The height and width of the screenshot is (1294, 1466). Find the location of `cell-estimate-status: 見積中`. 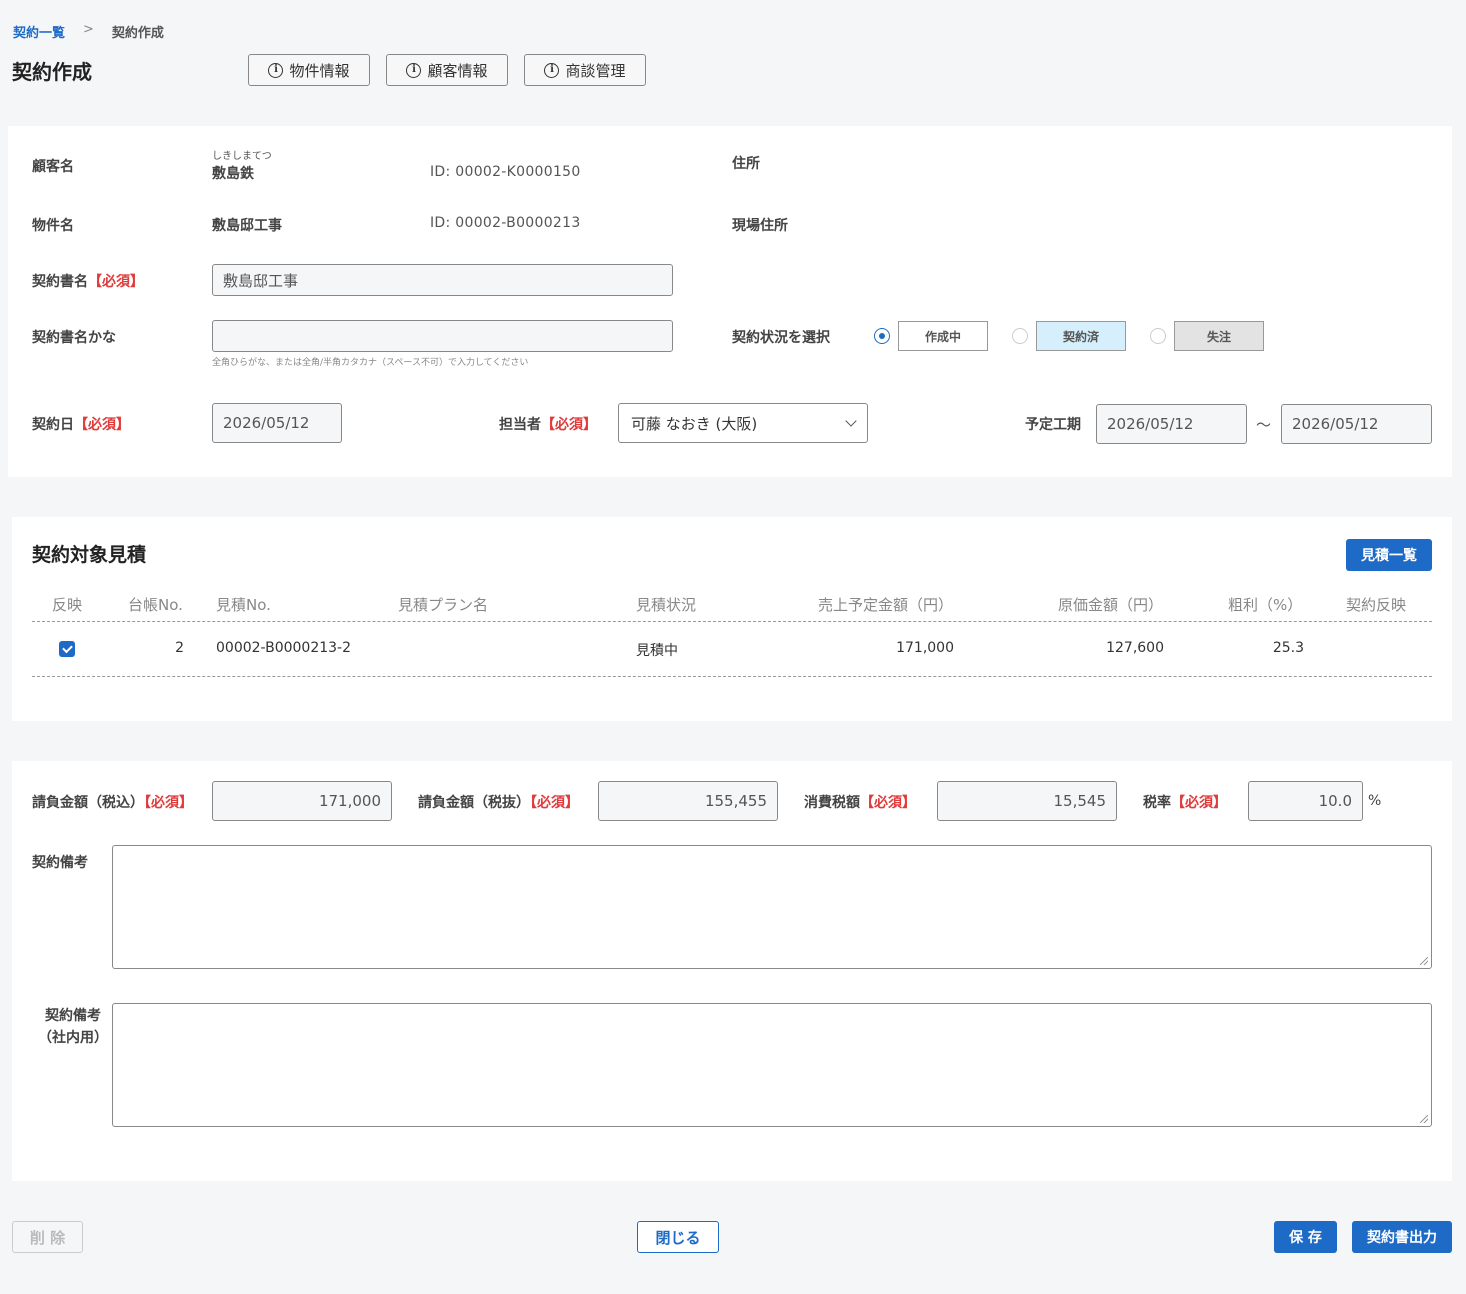

cell-estimate-status: 見積中 is located at coordinates (657, 651).